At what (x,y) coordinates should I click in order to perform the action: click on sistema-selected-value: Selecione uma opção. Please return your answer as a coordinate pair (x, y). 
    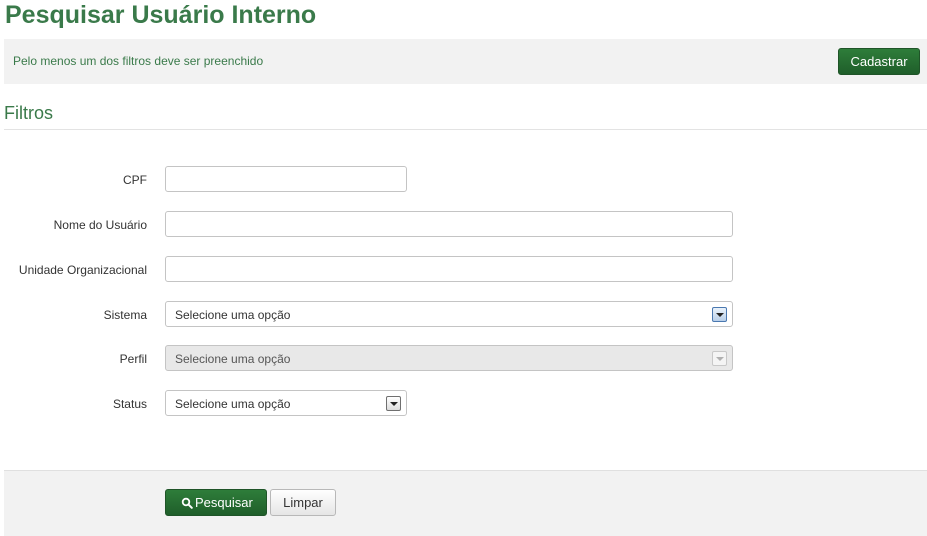
    Looking at the image, I should click on (233, 315).